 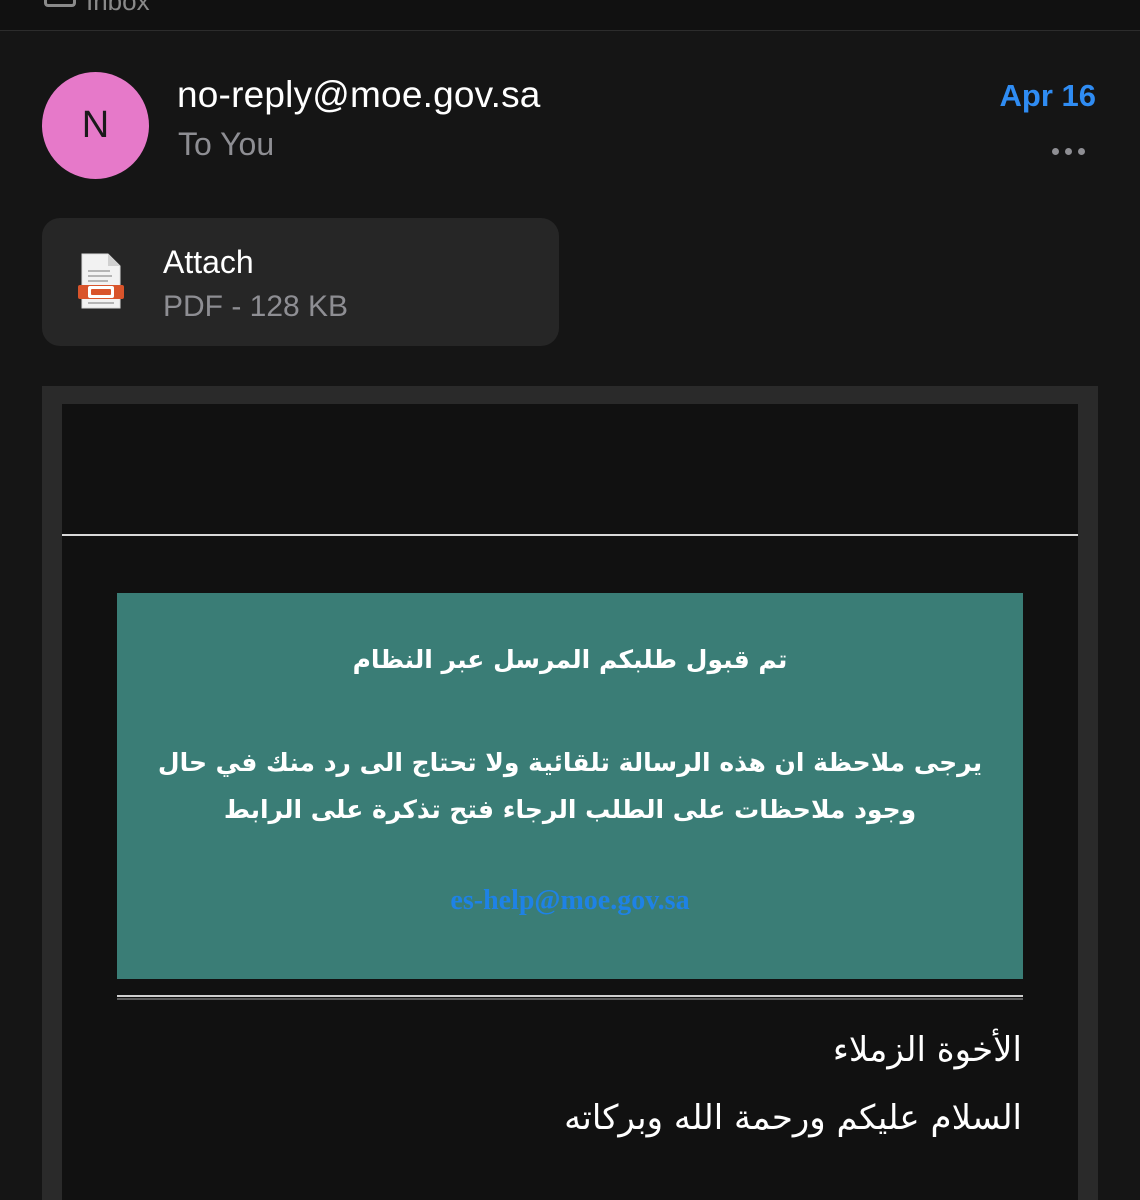 What do you see at coordinates (256, 306) in the screenshot?
I see `attachment-meta: PDF - 128 KB` at bounding box center [256, 306].